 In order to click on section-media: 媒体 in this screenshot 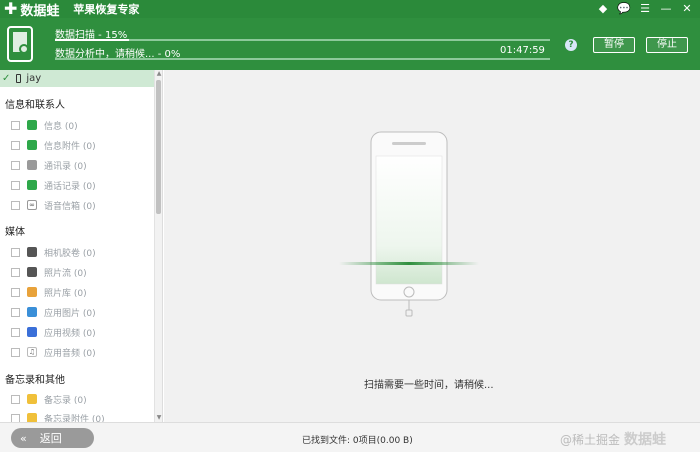, I will do `click(15, 232)`.